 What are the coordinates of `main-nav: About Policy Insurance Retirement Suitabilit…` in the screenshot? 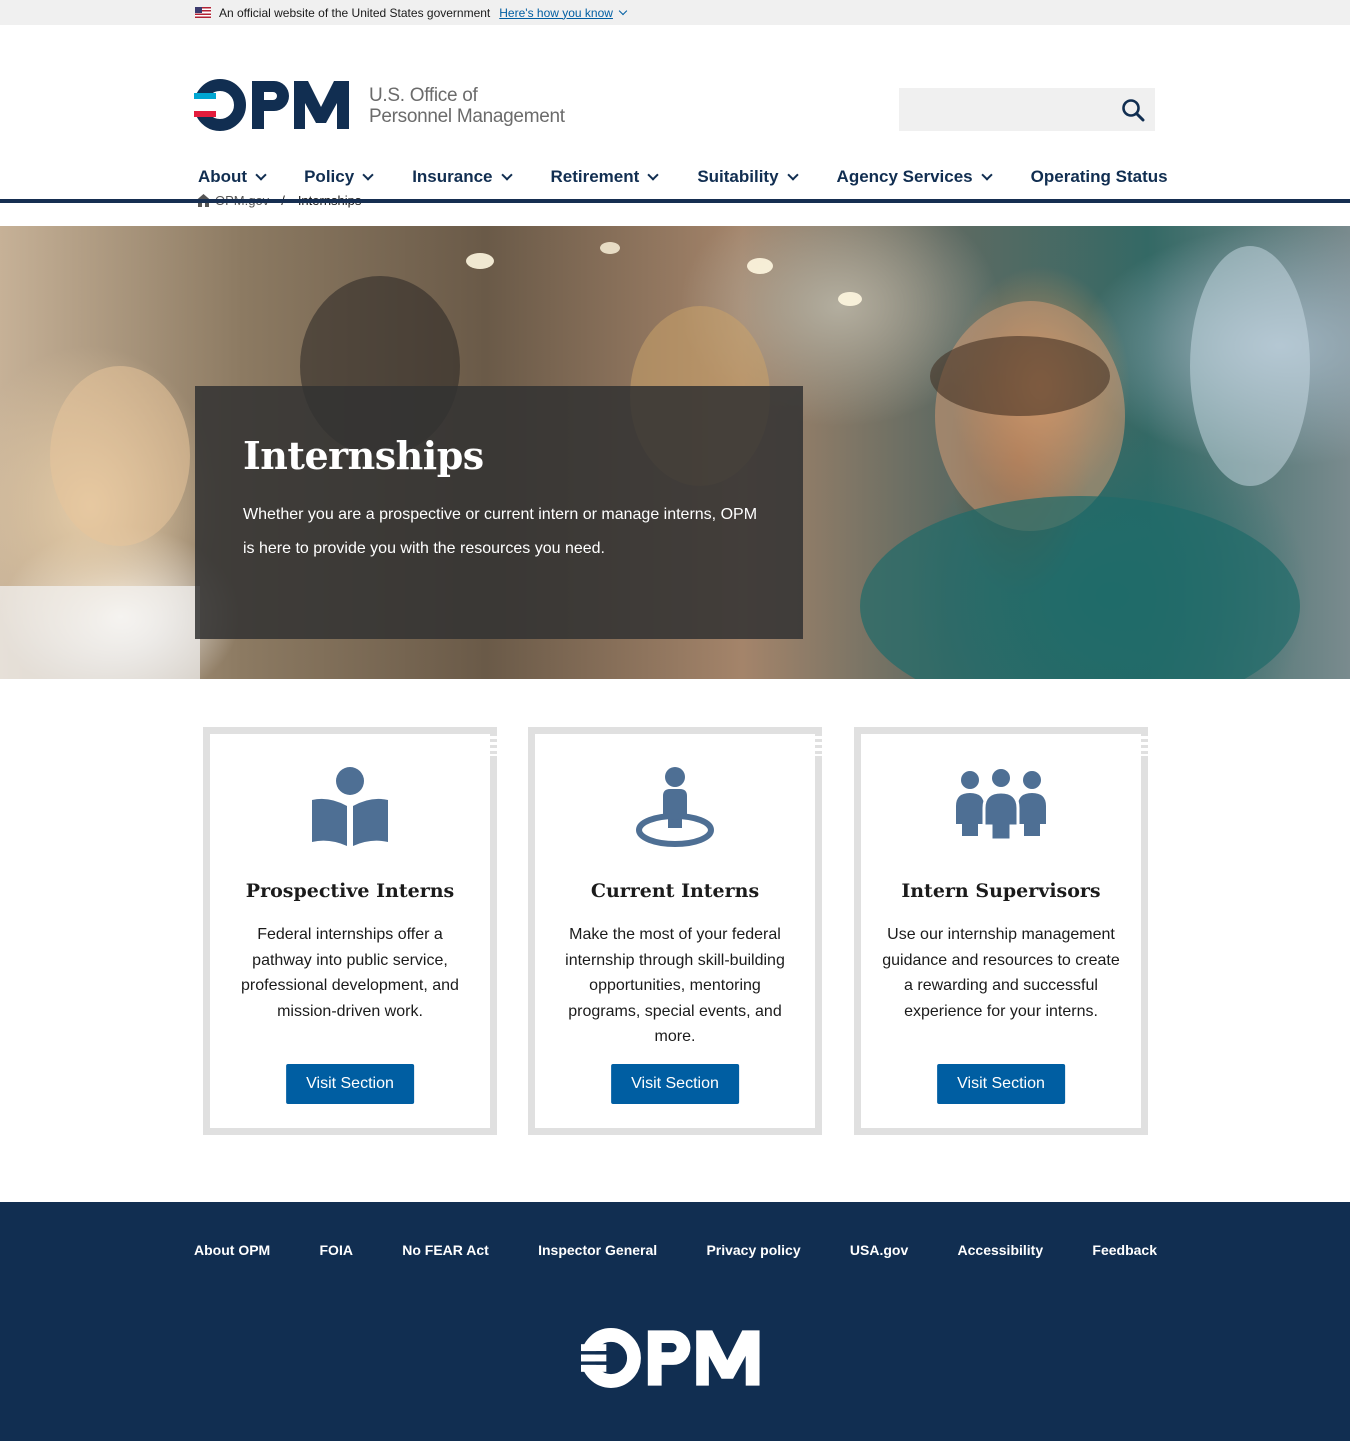 It's located at (683, 177).